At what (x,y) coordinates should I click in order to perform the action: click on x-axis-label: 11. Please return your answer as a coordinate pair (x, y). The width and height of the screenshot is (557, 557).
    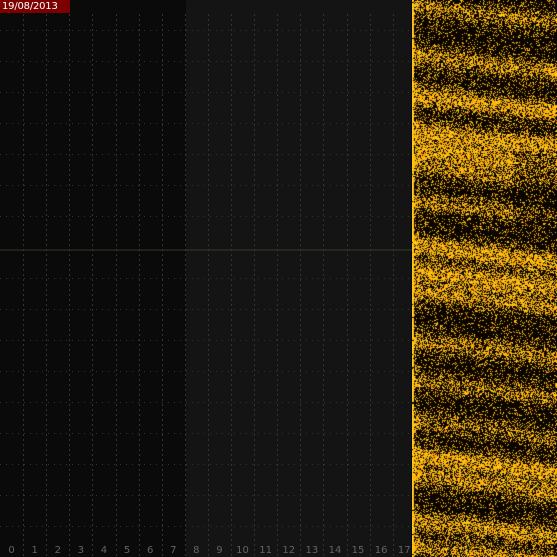
    Looking at the image, I should click on (265, 550).